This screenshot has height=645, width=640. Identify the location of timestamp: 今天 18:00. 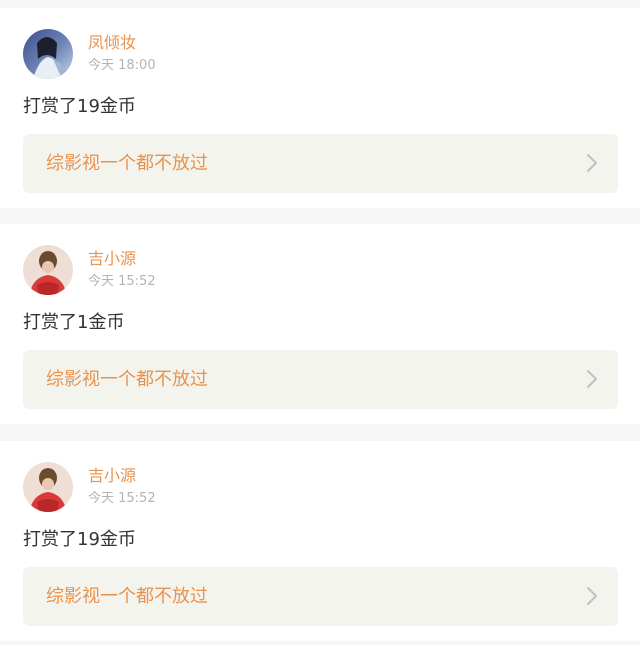
(122, 65).